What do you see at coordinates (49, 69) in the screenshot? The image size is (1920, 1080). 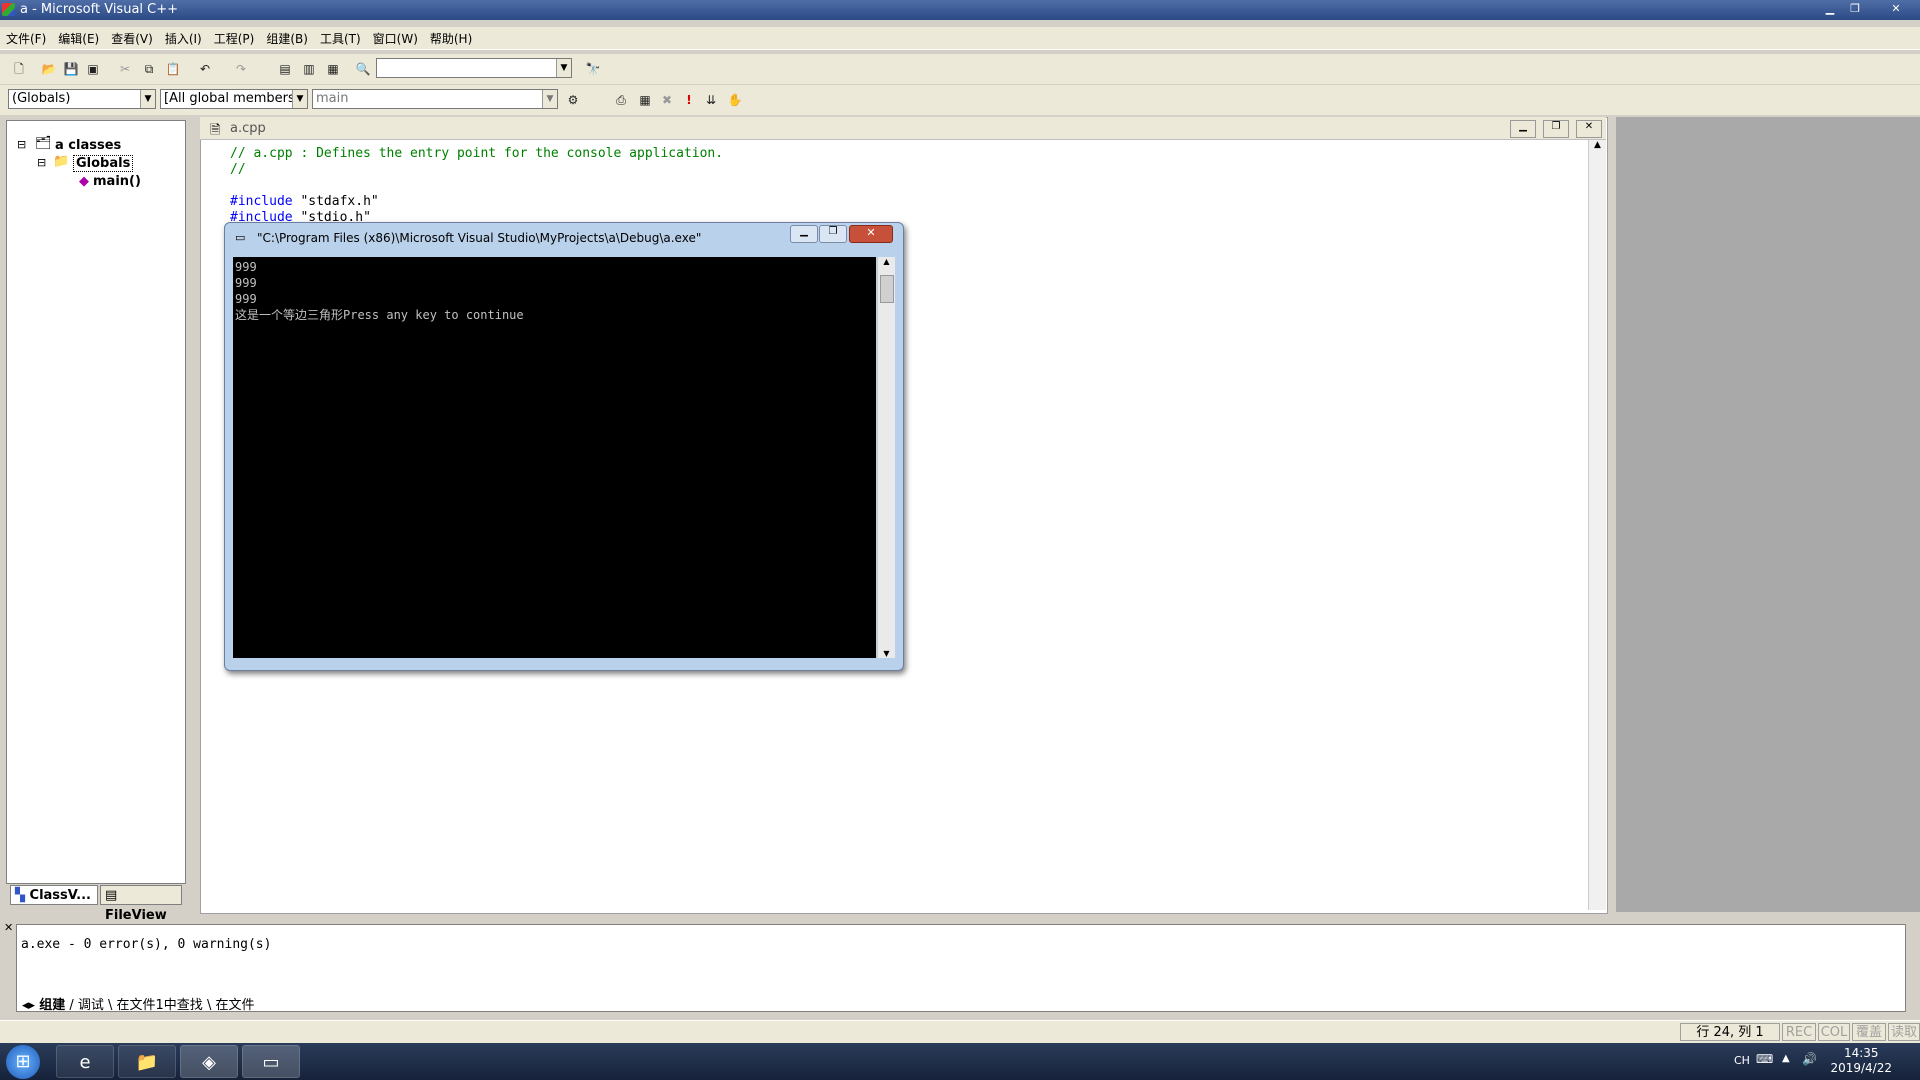 I see `open-folder-icon: 📂` at bounding box center [49, 69].